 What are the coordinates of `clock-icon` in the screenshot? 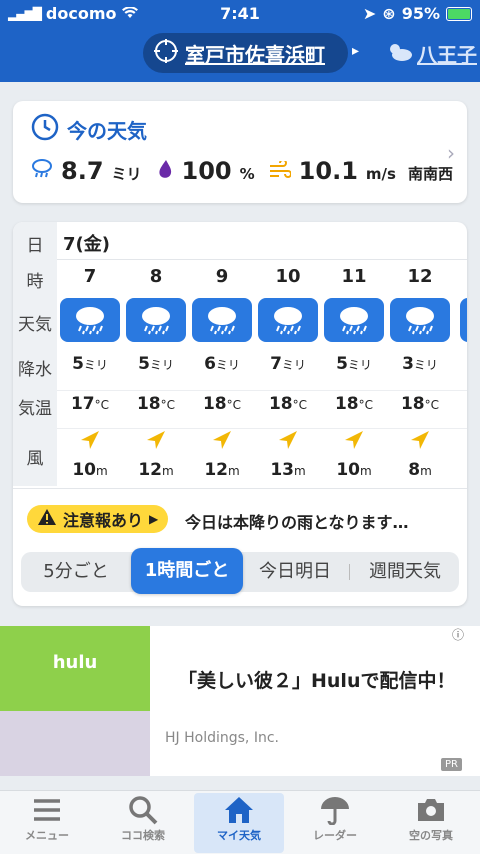 It's located at (45, 129).